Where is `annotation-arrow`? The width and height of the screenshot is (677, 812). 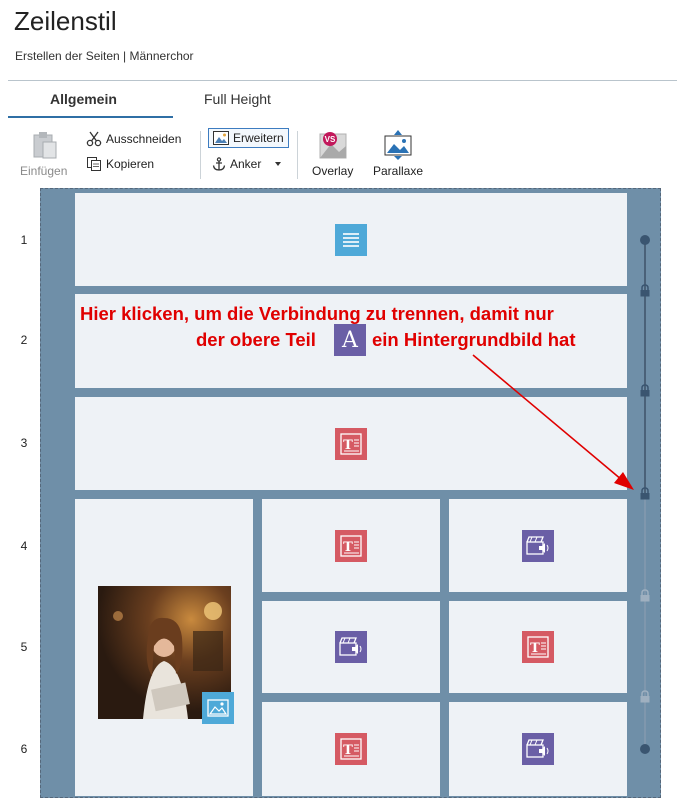 annotation-arrow is located at coordinates (553, 422).